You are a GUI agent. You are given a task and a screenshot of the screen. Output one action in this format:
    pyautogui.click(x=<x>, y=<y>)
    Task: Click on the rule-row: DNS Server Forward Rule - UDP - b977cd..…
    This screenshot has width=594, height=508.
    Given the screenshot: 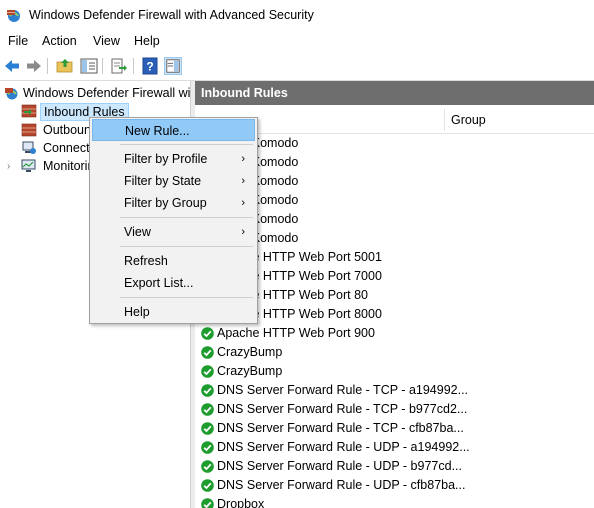 What is the action you would take?
    pyautogui.click(x=394, y=466)
    